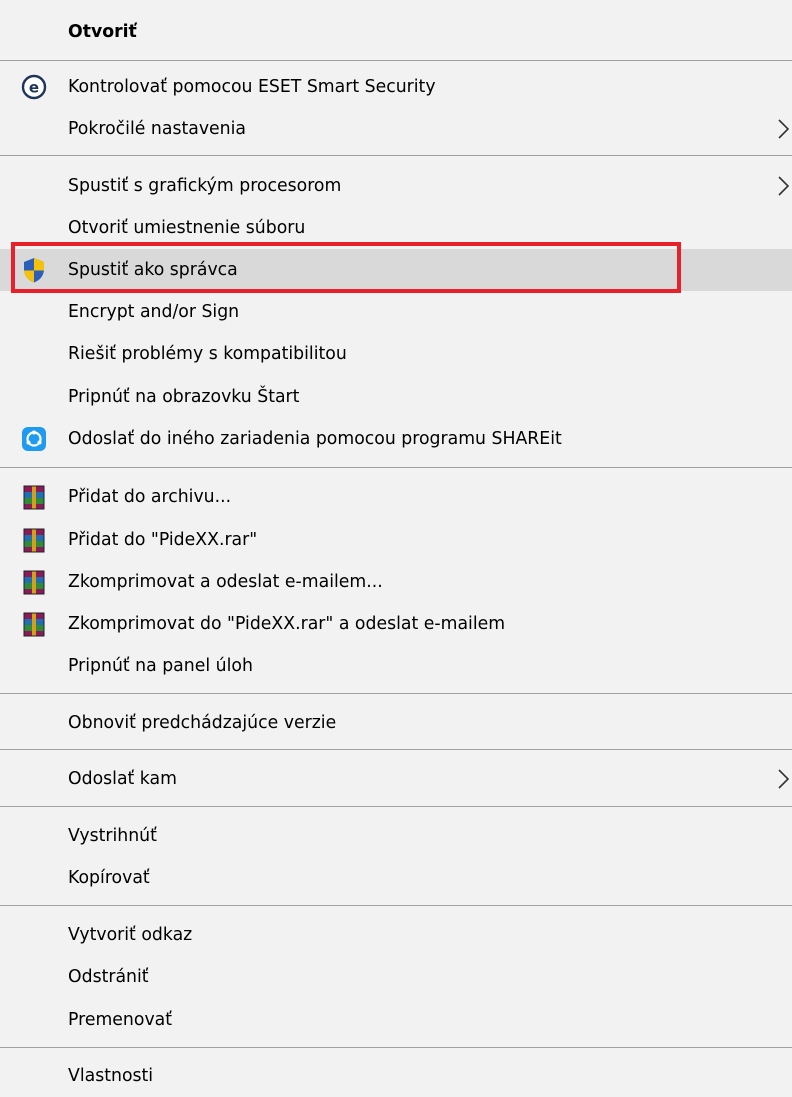  What do you see at coordinates (187, 227) in the screenshot?
I see `menu-item-open-file-location-label: Otvoriť umiestnenie súboru` at bounding box center [187, 227].